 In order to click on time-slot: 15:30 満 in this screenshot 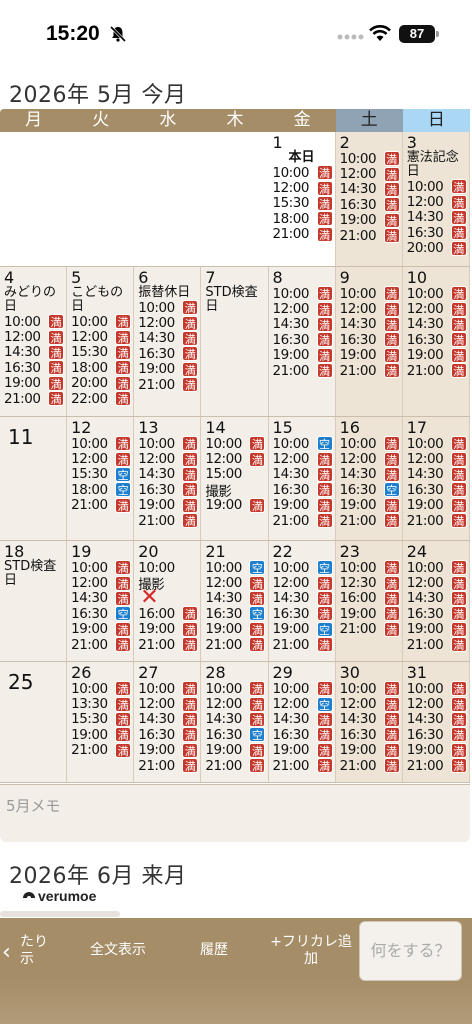, I will do `click(102, 719)`.